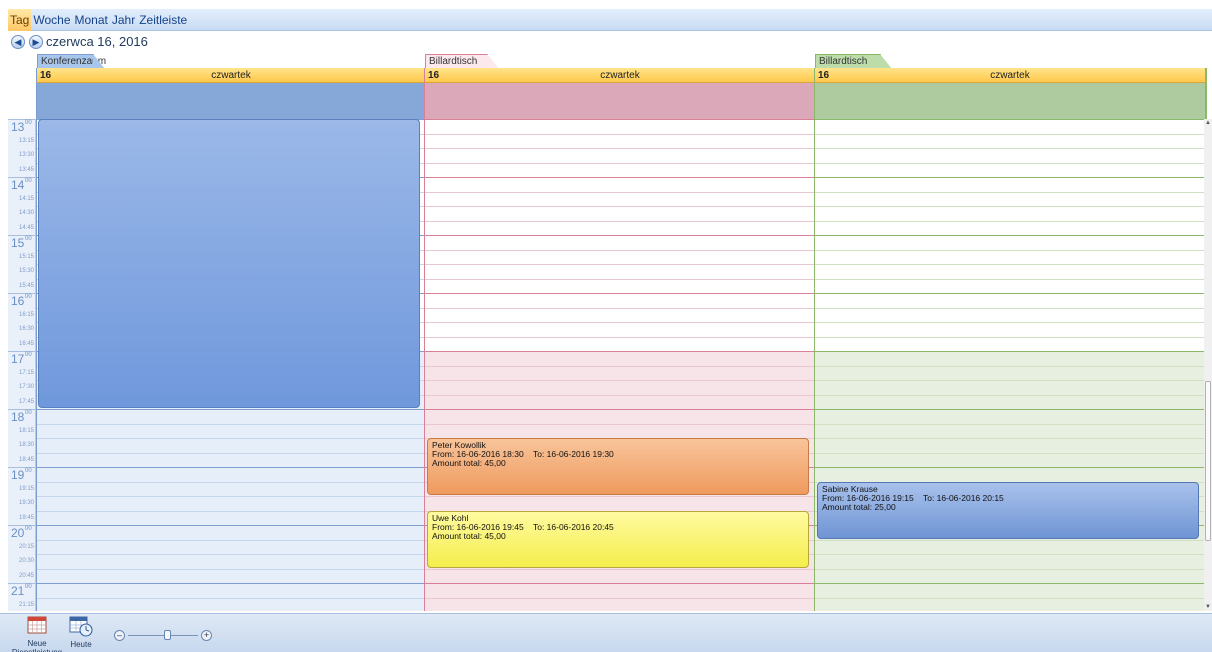 This screenshot has width=1212, height=652. Describe the element at coordinates (462, 67) in the screenshot. I see `resource-tab-1: Billardtisch Nr 1` at that location.